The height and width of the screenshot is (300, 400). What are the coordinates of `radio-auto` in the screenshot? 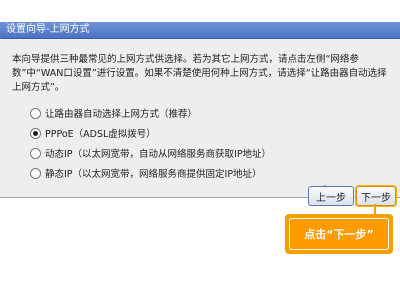 It's located at (35, 113).